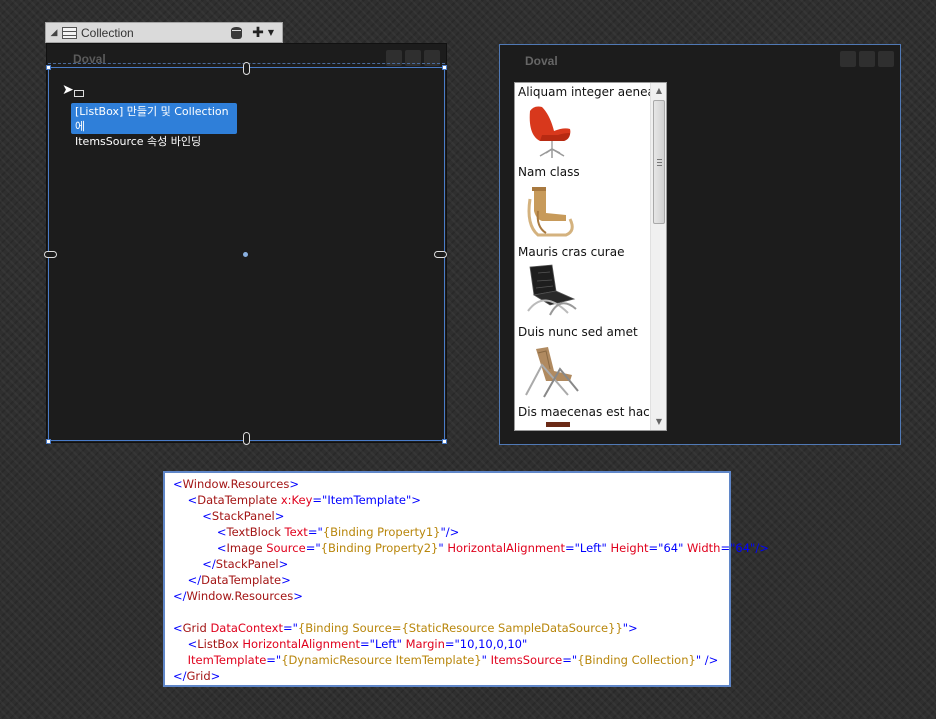 Image resolution: width=936 pixels, height=719 pixels. What do you see at coordinates (585, 92) in the screenshot?
I see `list-item-label: Aliquam integer aenean` at bounding box center [585, 92].